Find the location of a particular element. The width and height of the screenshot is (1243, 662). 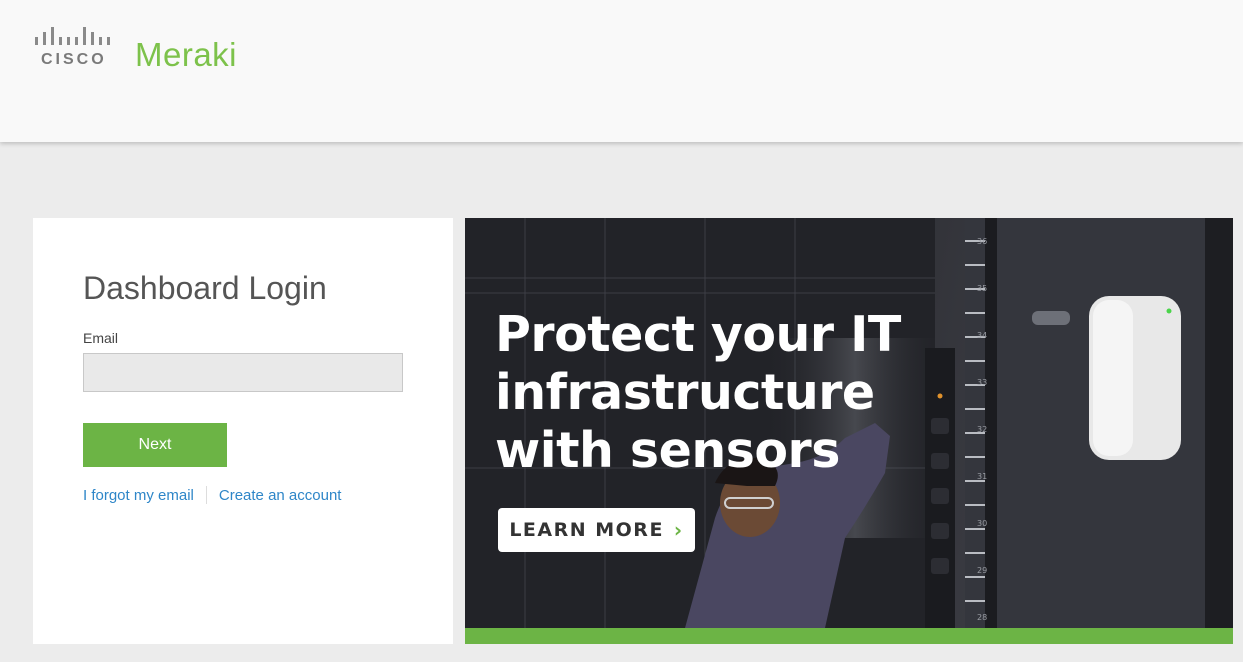

chevron-right-icon: › is located at coordinates (678, 530).